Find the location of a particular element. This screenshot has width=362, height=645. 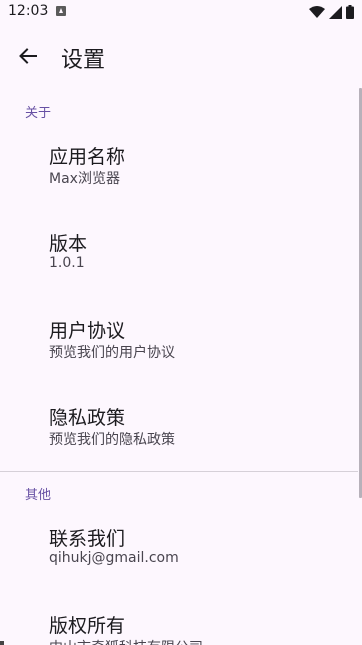

notification-icon is located at coordinates (61, 11).